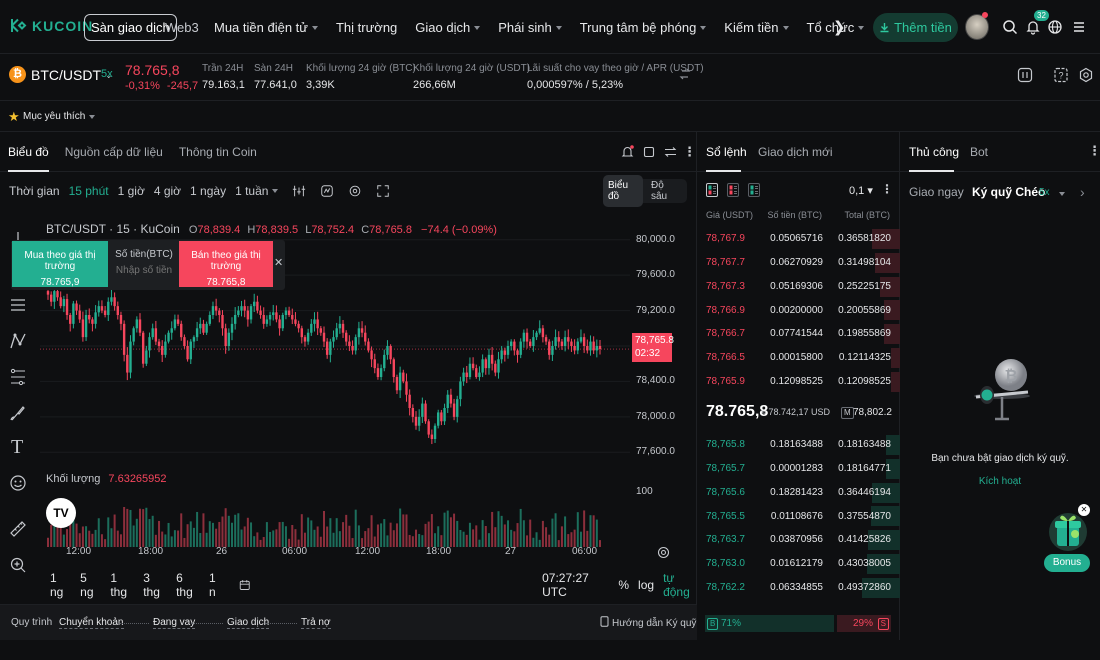  What do you see at coordinates (861, 190) in the screenshot?
I see `precision-dropdown: 0,1 ▾` at bounding box center [861, 190].